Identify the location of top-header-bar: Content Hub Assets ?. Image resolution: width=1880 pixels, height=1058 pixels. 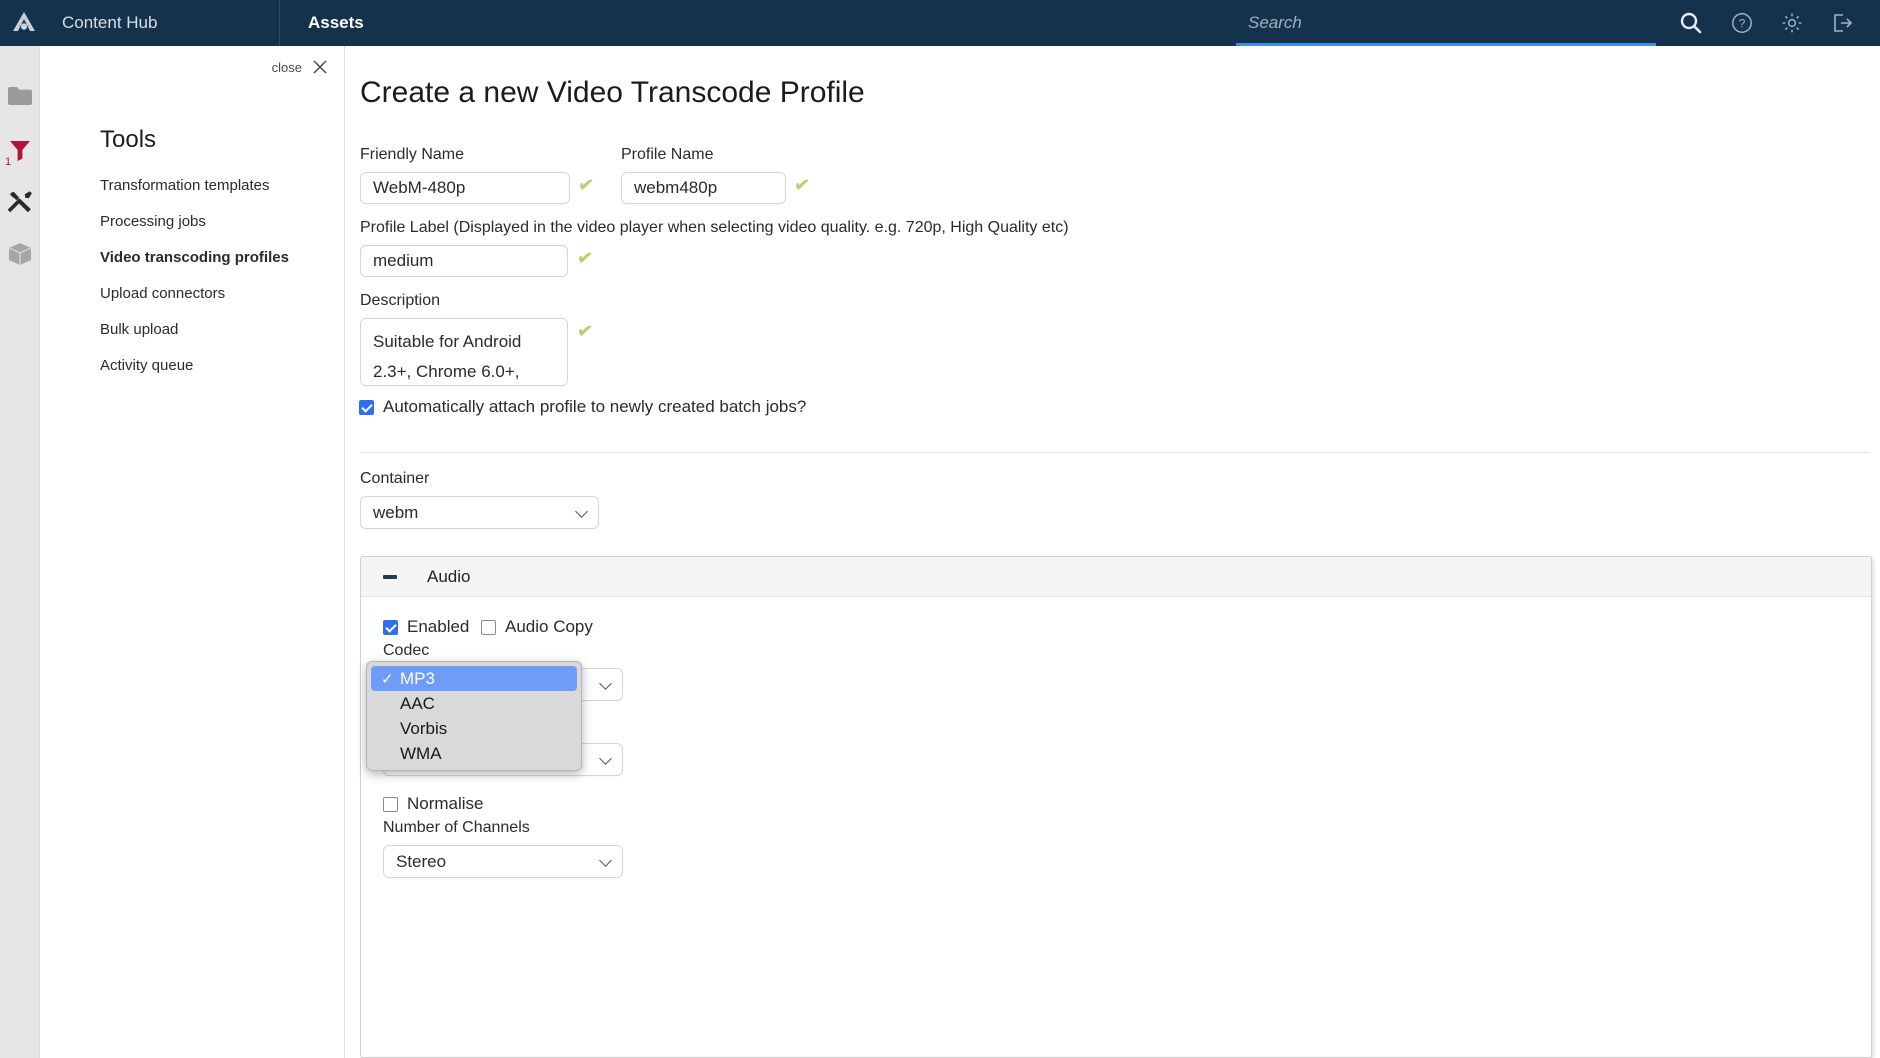
(940, 23).